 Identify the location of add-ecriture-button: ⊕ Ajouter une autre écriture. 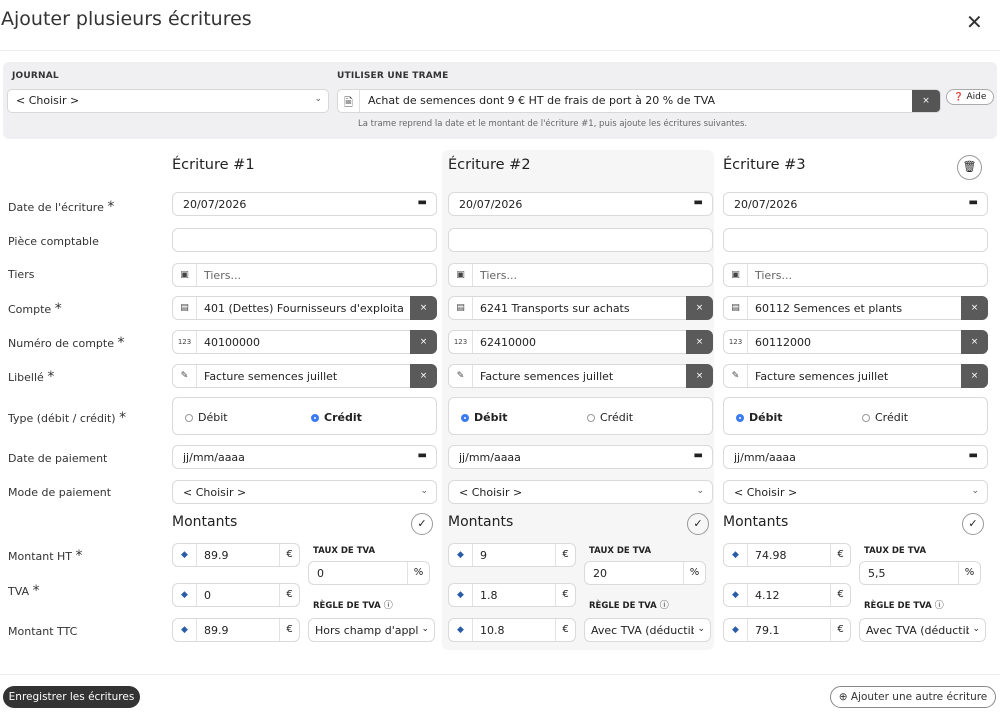
(913, 697).